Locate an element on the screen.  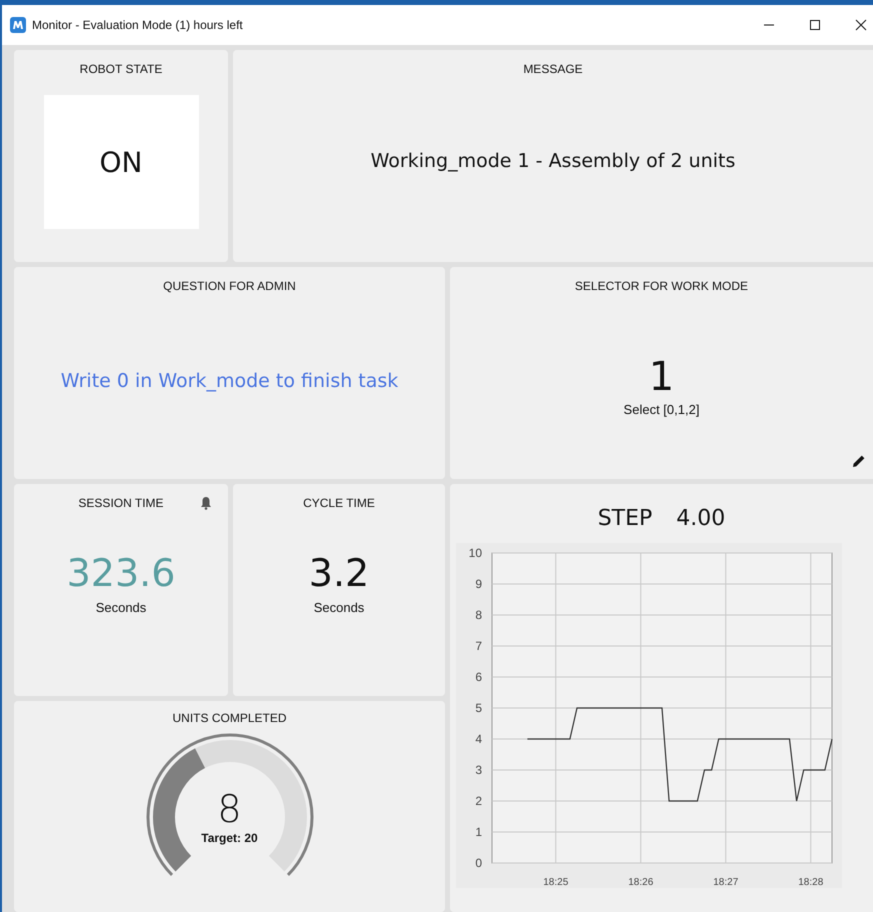
axis-label: 3 is located at coordinates (478, 770).